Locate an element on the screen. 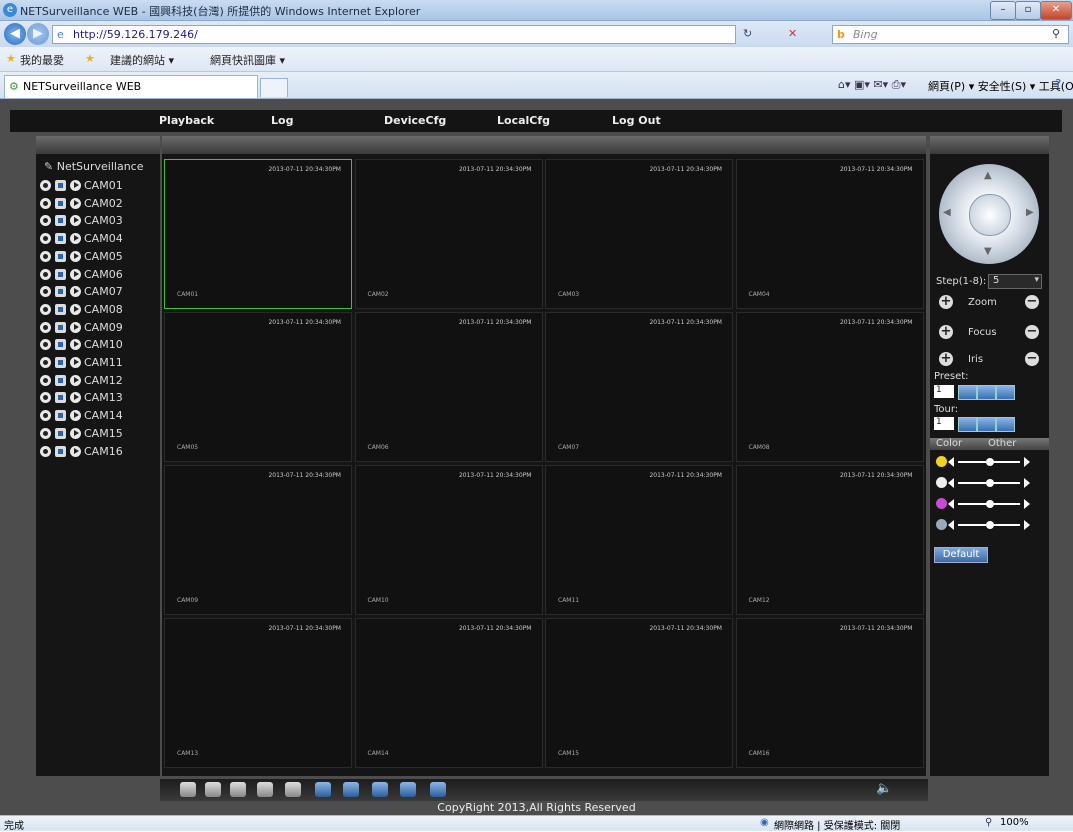 The image size is (1073, 832). video-tile: 2013-07-11 20:34:30PM CAM15 is located at coordinates (639, 693).